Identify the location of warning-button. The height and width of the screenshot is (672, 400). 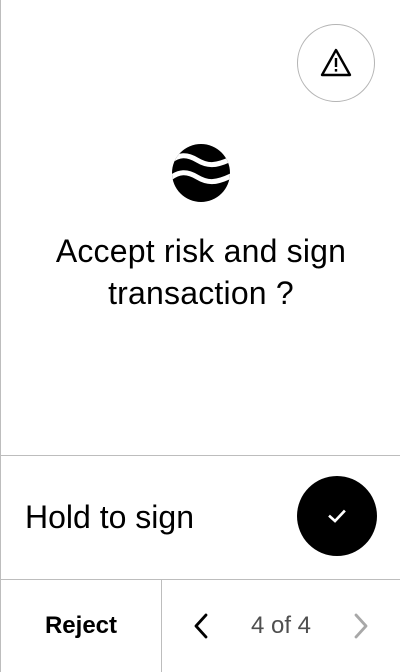
(336, 63).